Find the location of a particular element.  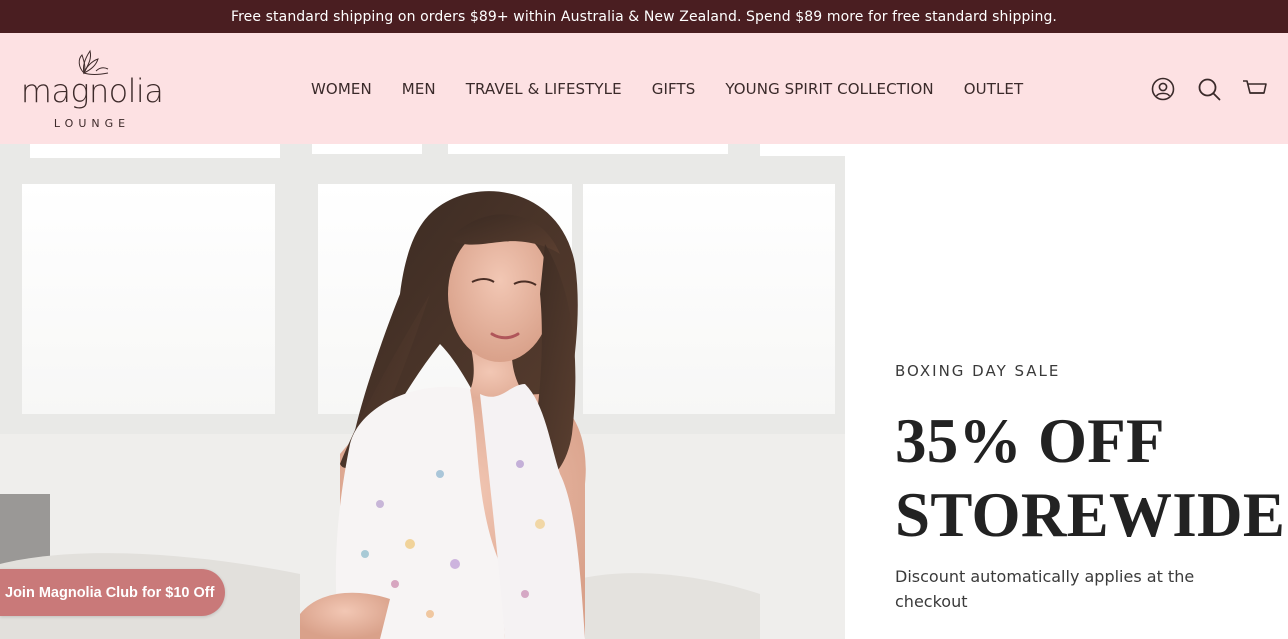

logo-subtitle: LOUNGE is located at coordinates (92, 123).